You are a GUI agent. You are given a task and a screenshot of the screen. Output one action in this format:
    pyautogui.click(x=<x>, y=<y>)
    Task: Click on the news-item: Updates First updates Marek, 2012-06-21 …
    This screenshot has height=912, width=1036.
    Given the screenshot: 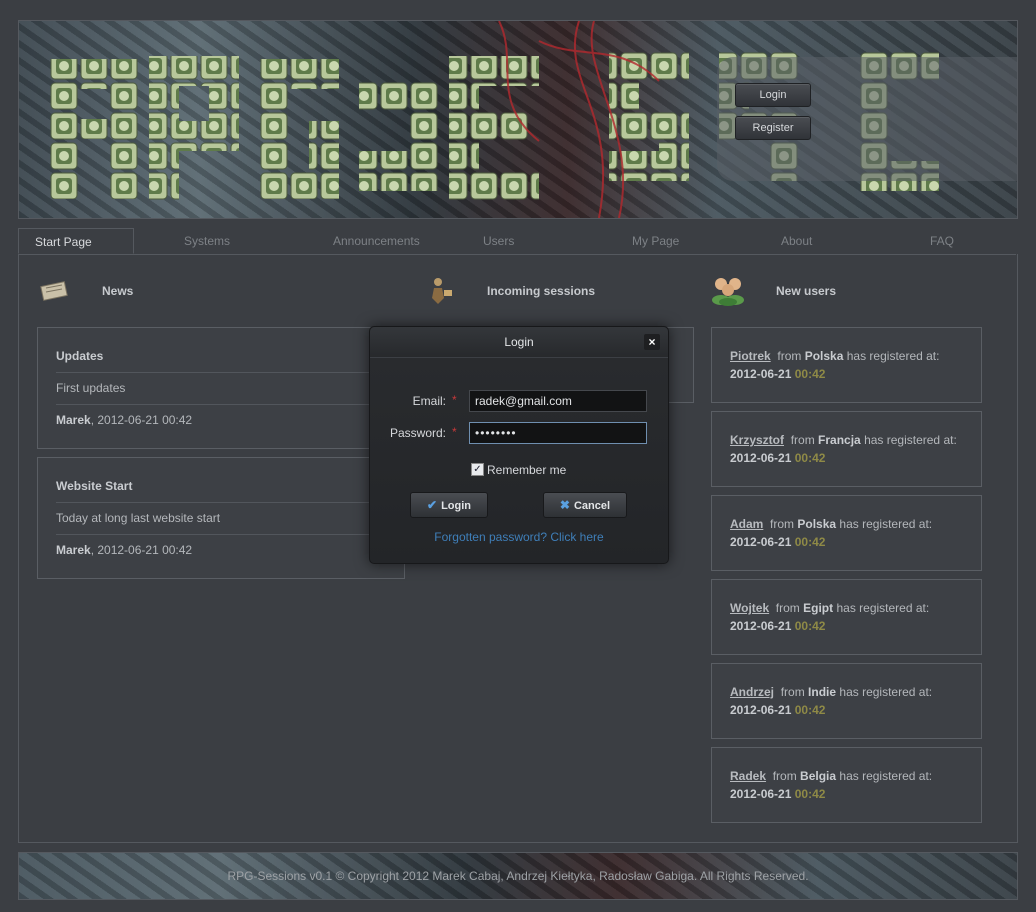 What is the action you would take?
    pyautogui.click(x=221, y=388)
    